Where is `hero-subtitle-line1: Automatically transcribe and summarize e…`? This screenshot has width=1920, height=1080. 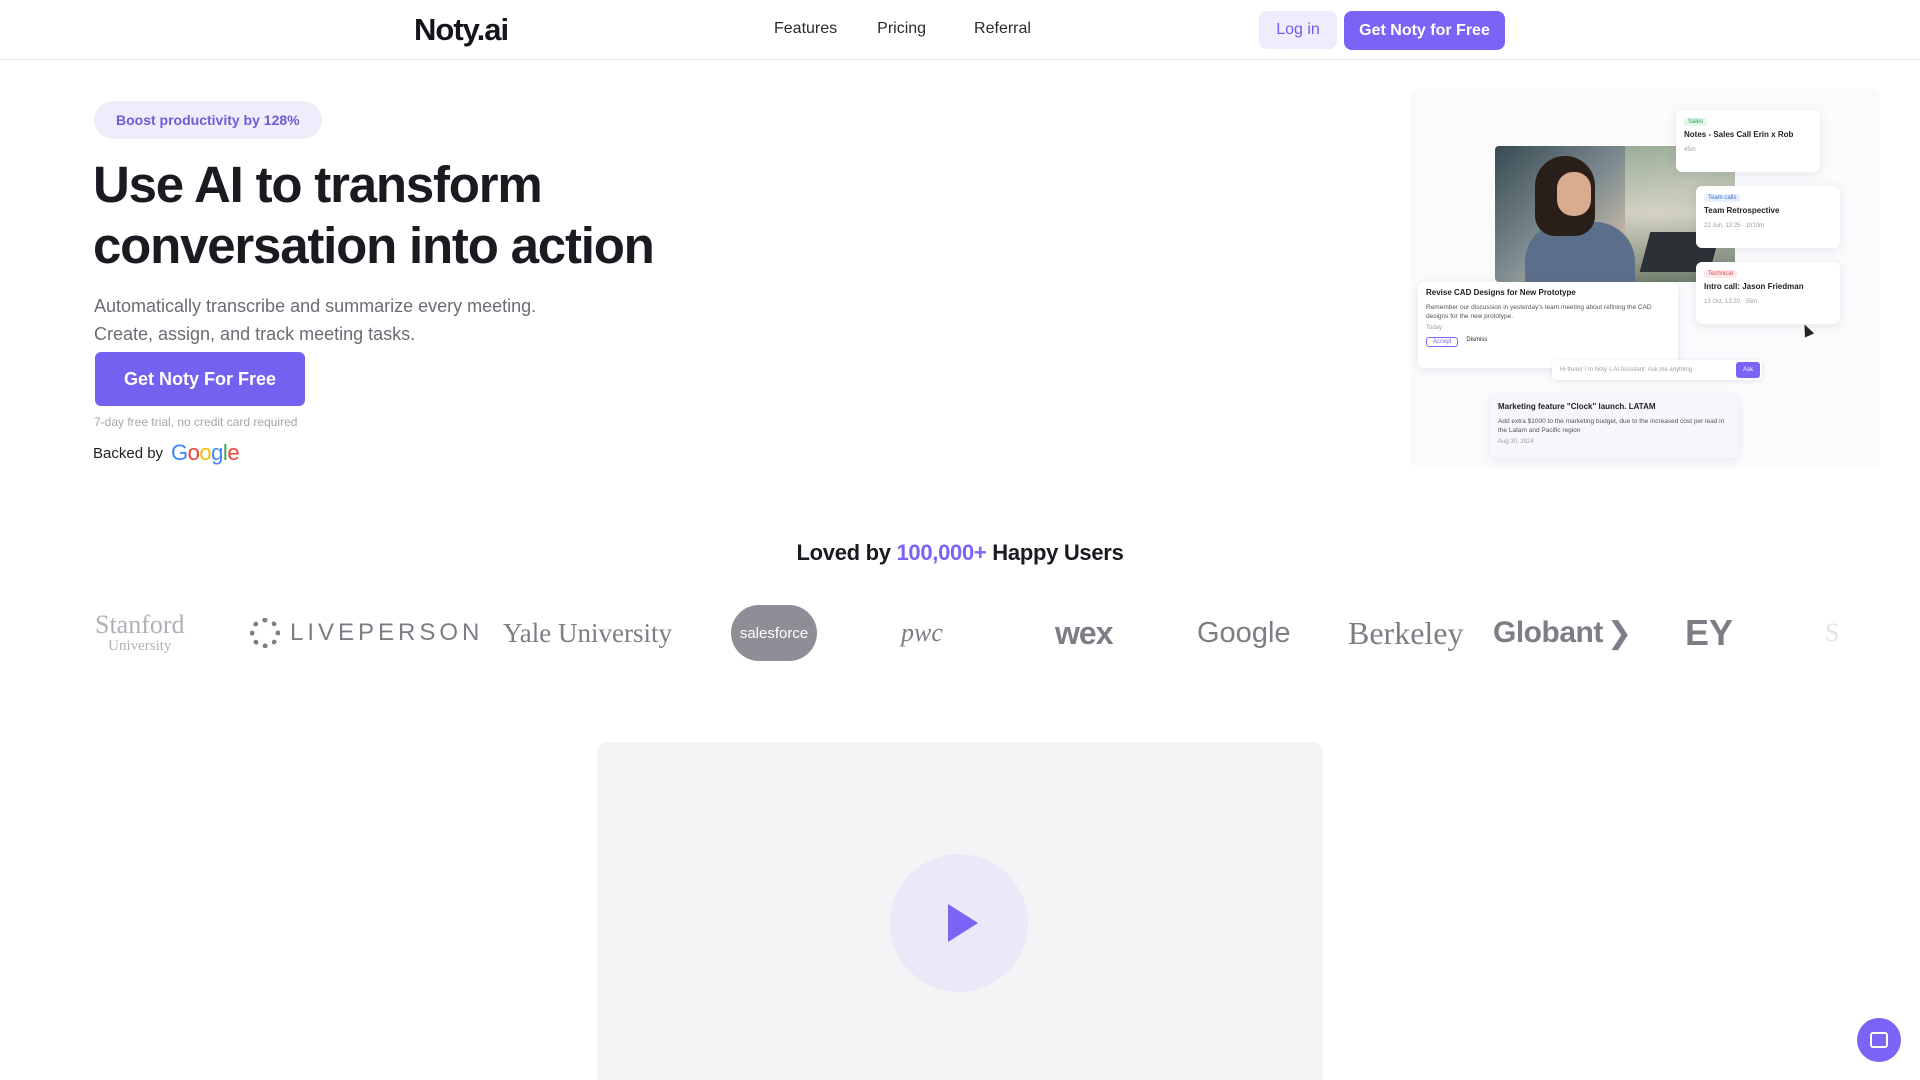
hero-subtitle-line1: Automatically transcribe and summarize e… is located at coordinates (315, 306).